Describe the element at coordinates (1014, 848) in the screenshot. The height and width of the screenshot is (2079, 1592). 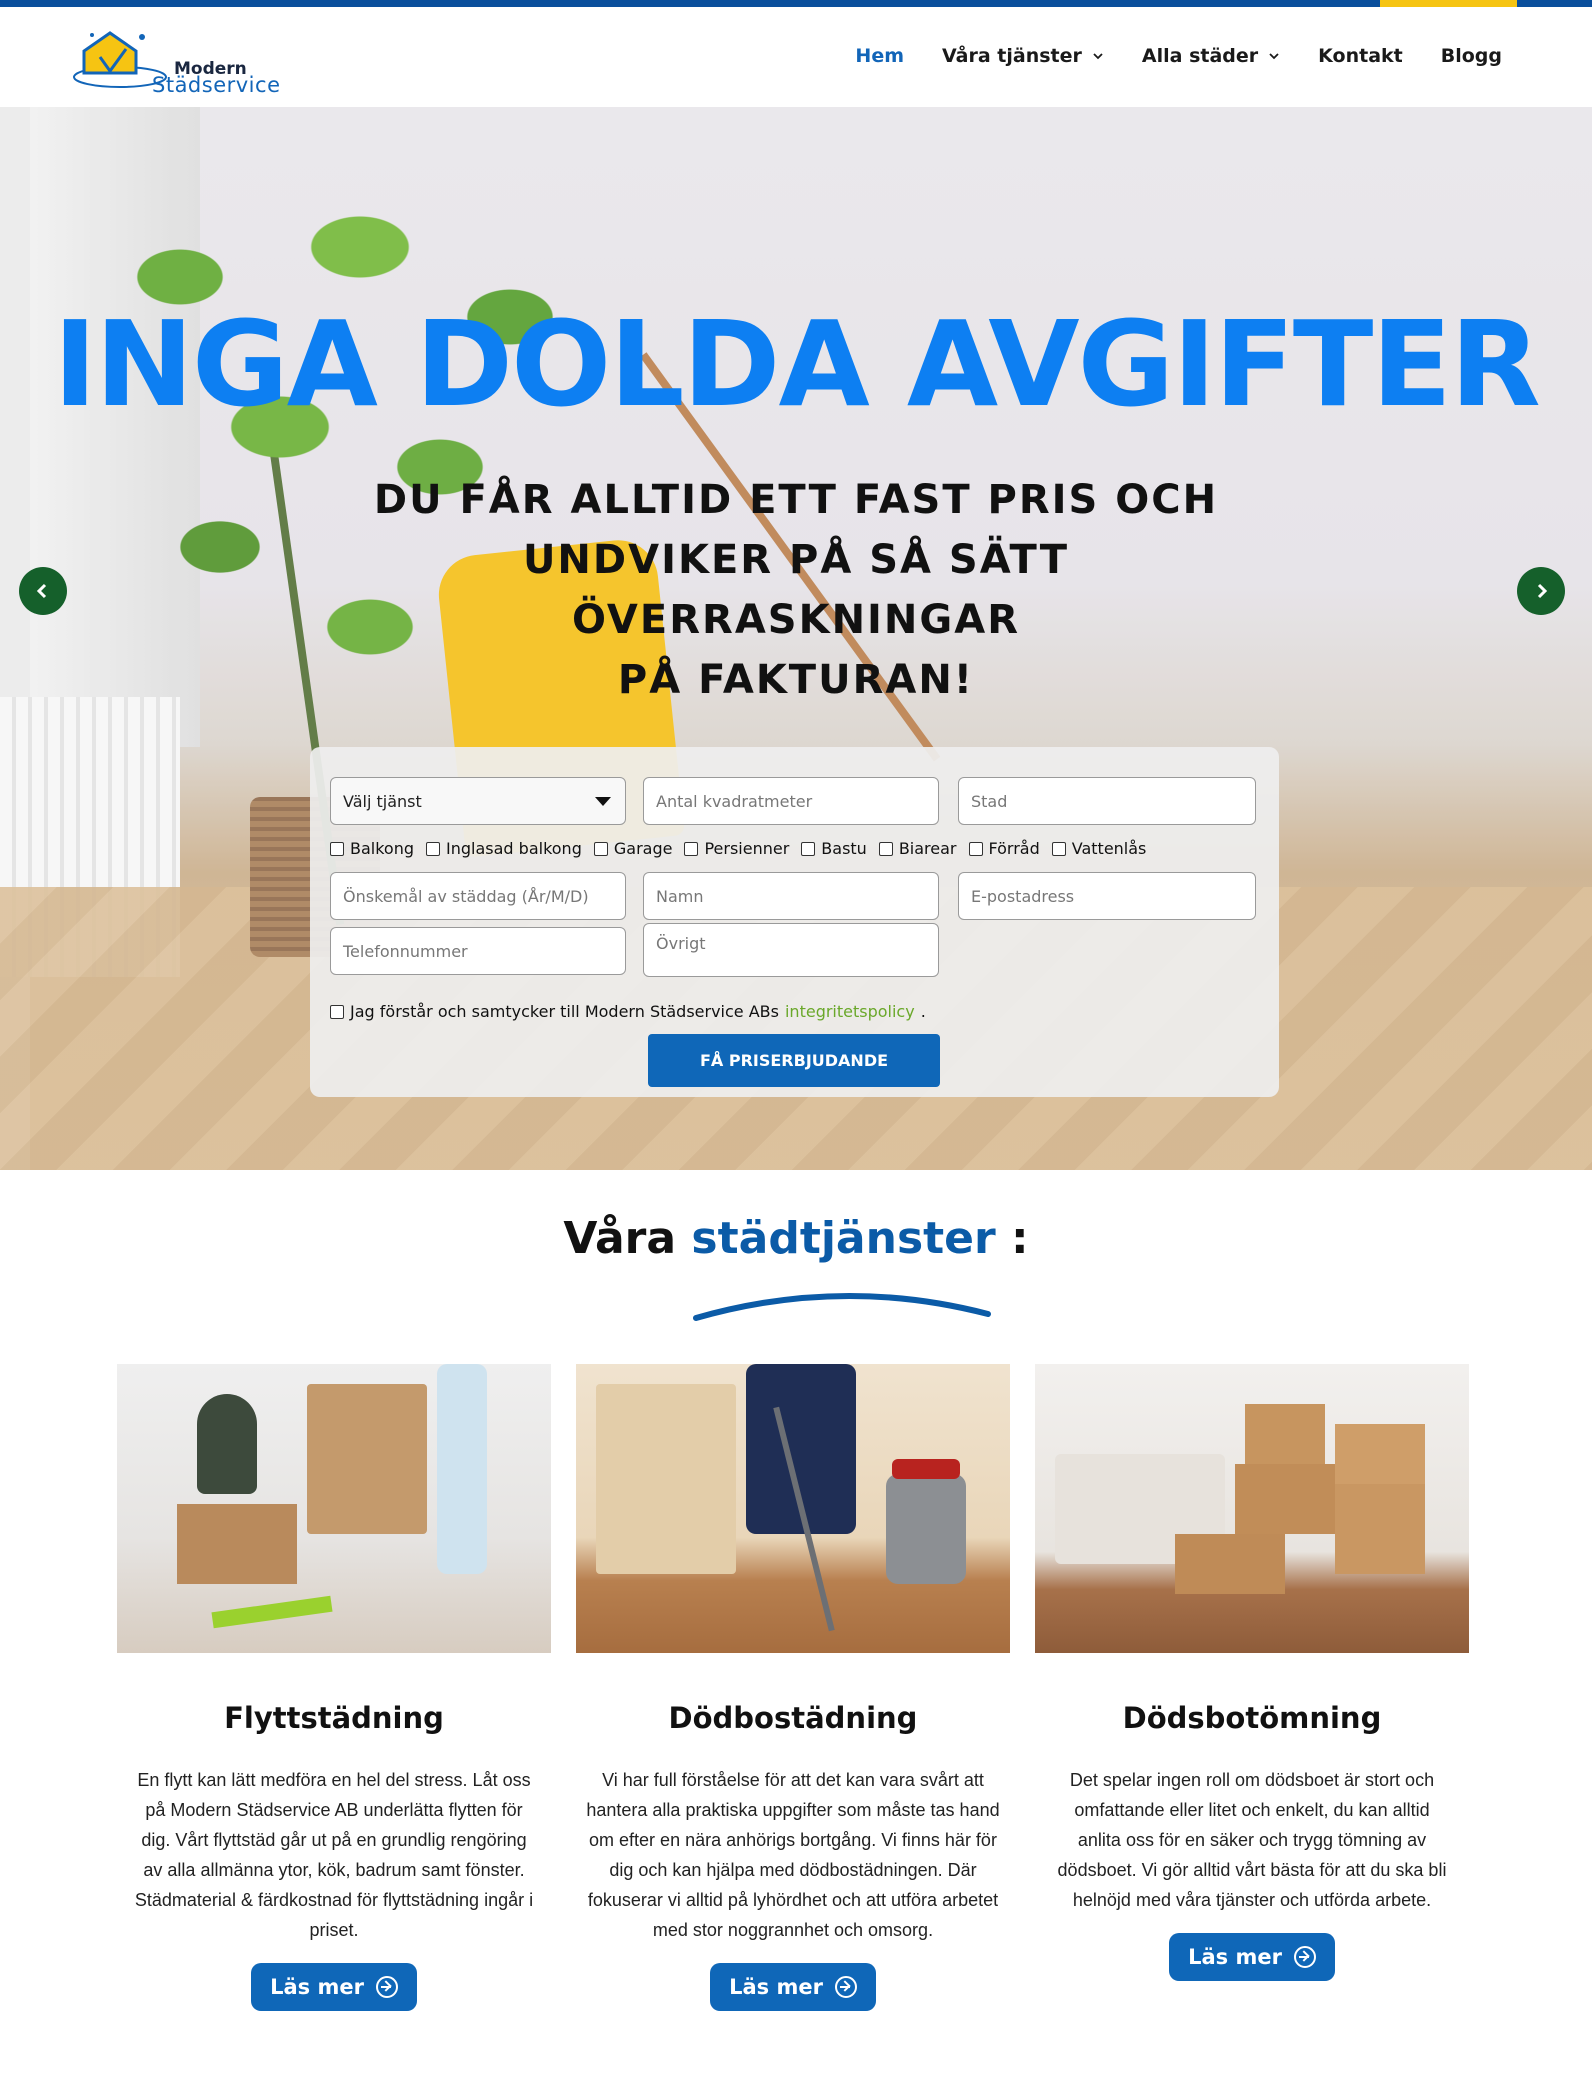
I see `checkbox-label: Förråd` at that location.